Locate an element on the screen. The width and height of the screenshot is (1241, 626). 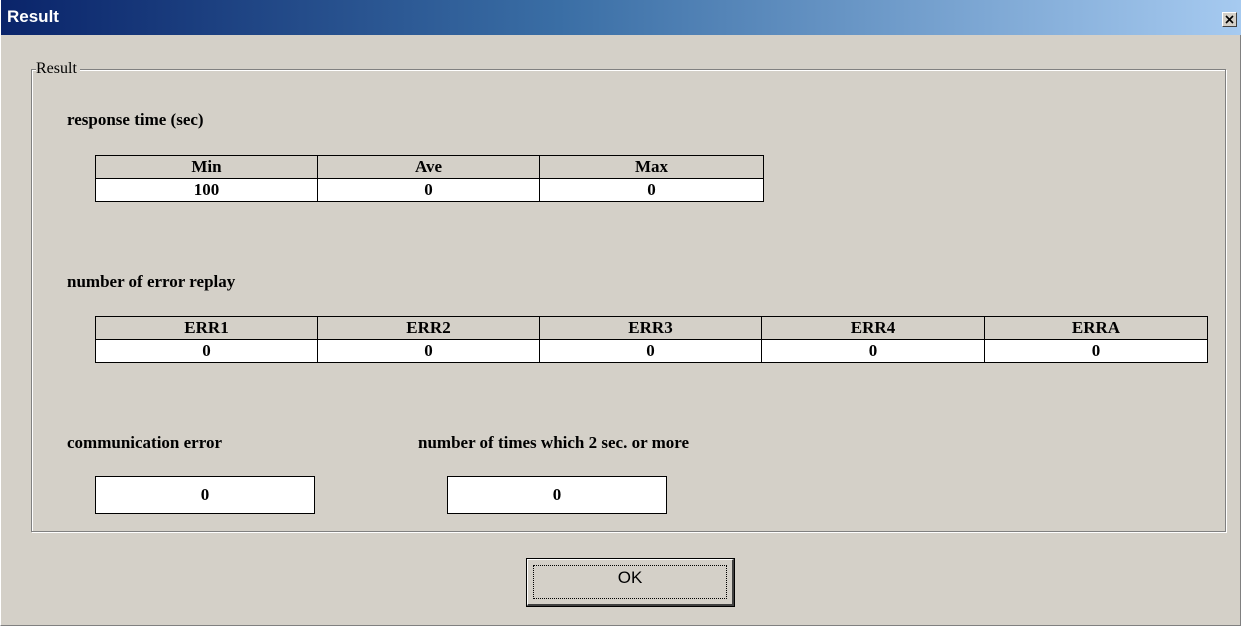
communication-error-label: communication error is located at coordinates (145, 442).